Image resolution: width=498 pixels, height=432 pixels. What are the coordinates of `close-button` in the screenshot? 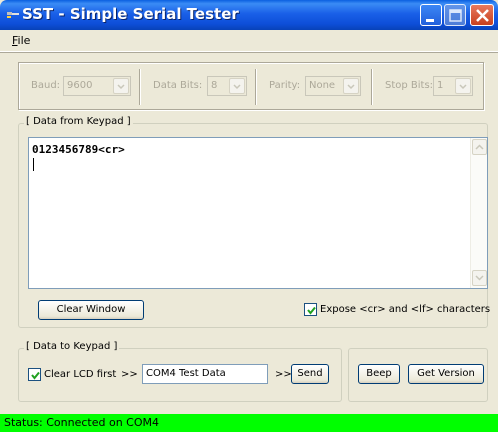 It's located at (482, 15).